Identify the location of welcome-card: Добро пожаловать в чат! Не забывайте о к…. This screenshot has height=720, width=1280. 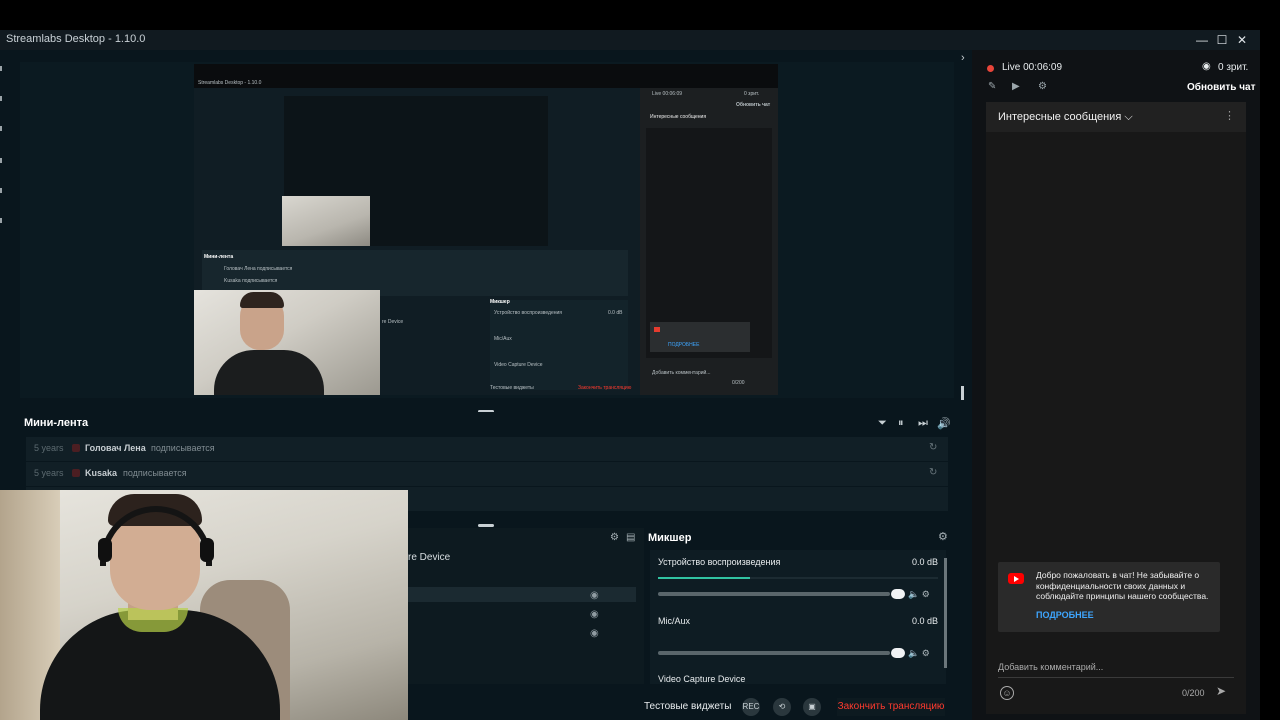
(1109, 597).